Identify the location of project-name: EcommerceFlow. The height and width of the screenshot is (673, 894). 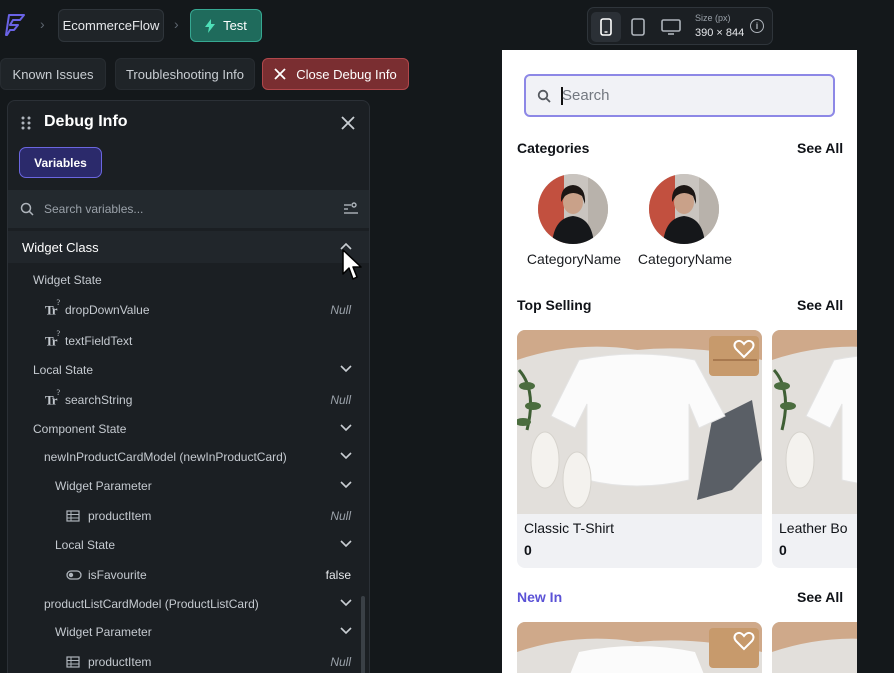
(111, 25).